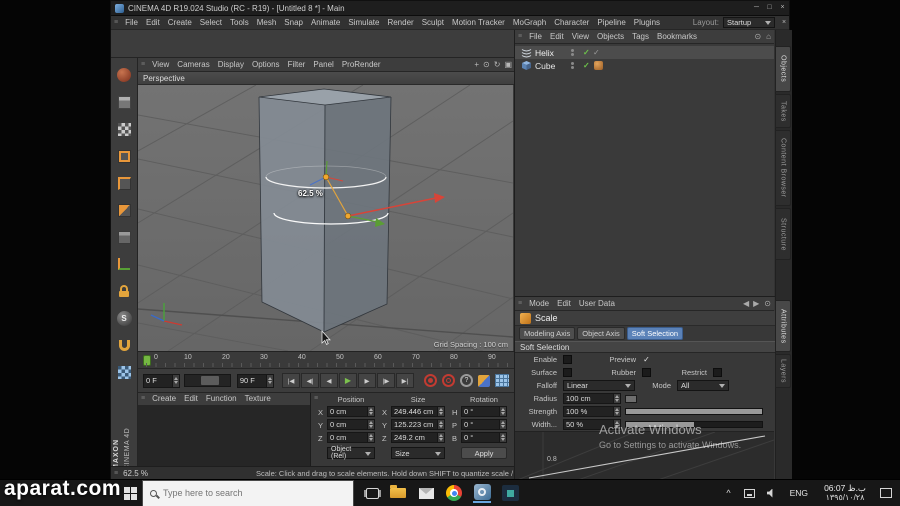 The width and height of the screenshot is (900, 506). What do you see at coordinates (746, 304) in the screenshot?
I see `history-back-icon: ◀` at bounding box center [746, 304].